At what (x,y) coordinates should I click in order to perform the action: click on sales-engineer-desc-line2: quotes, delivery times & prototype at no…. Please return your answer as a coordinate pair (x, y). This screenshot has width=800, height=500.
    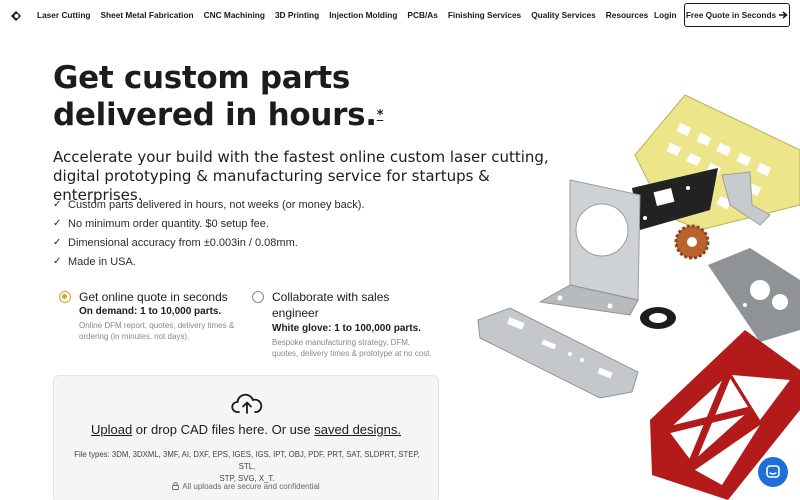
    Looking at the image, I should click on (352, 353).